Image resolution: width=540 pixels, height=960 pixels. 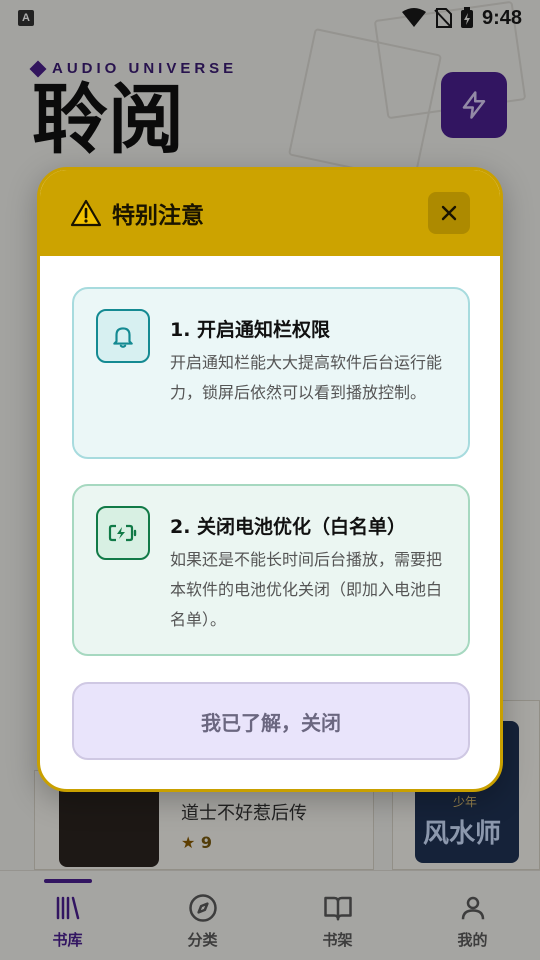 What do you see at coordinates (271, 721) in the screenshot?
I see `acknowledge-close-button: 我已了解，关闭` at bounding box center [271, 721].